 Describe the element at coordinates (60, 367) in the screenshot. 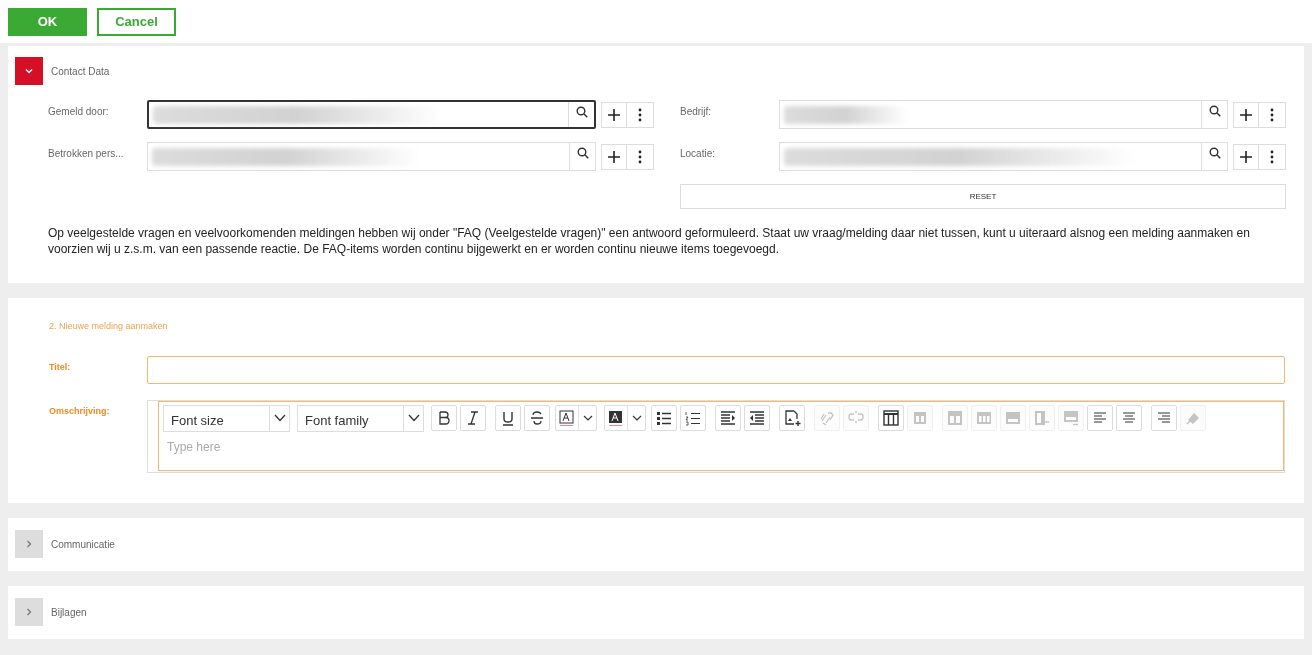

I see `field-label: Titel:` at that location.